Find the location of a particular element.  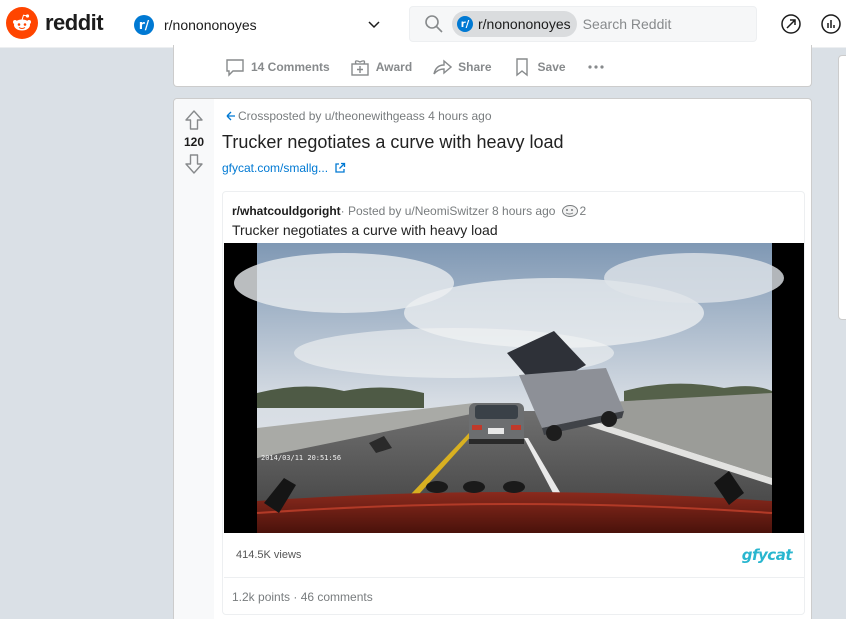

search-chip-label: r/nonononoyes is located at coordinates (524, 24).